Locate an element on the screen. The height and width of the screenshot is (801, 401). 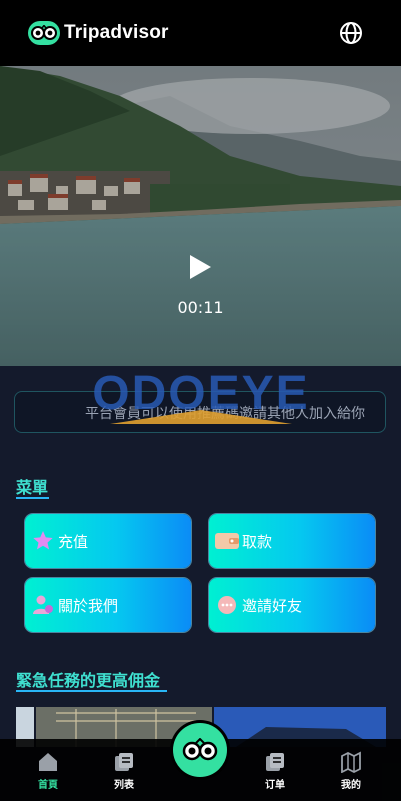
nav-mine: 我的 is located at coordinates (351, 771).